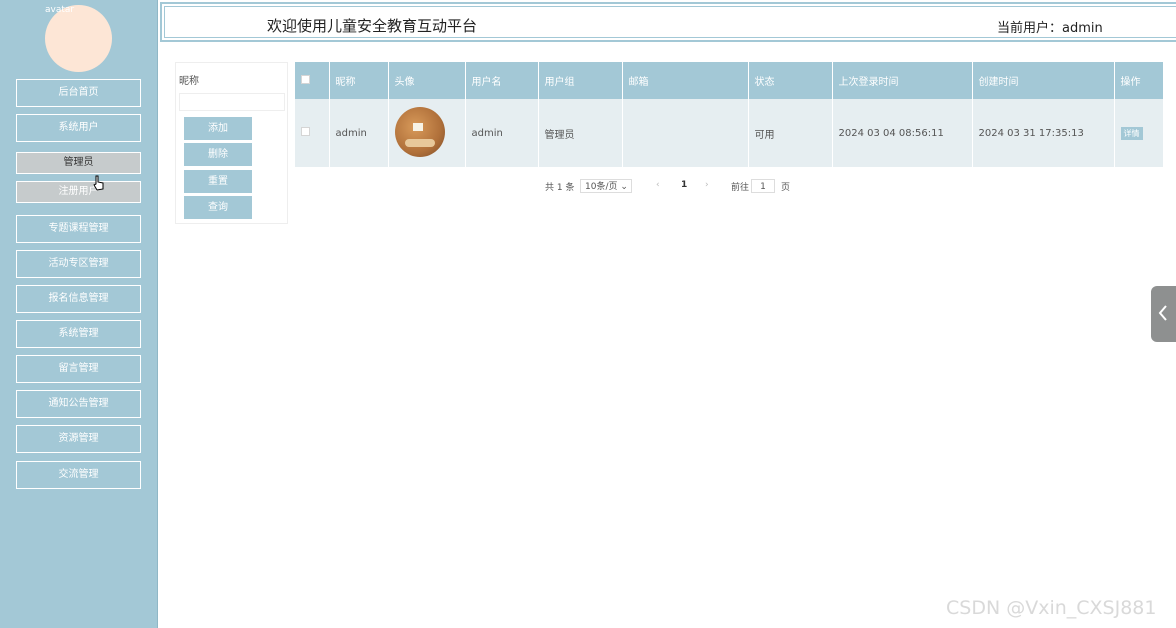  I want to click on page-size-select: 10条/页 ⌄, so click(606, 186).